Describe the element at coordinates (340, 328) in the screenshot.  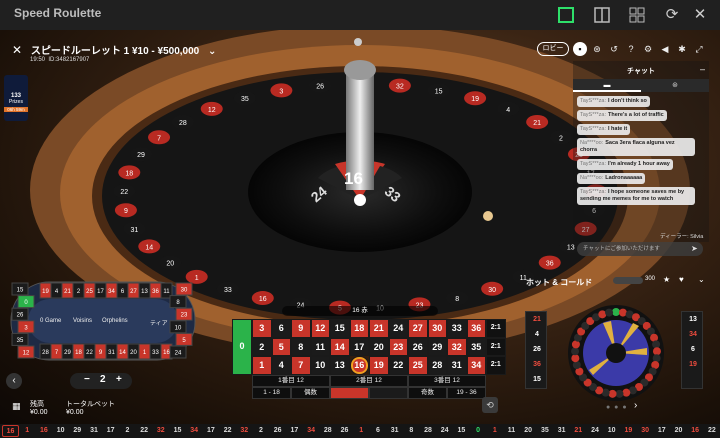
I see `number-cell: 15` at that location.